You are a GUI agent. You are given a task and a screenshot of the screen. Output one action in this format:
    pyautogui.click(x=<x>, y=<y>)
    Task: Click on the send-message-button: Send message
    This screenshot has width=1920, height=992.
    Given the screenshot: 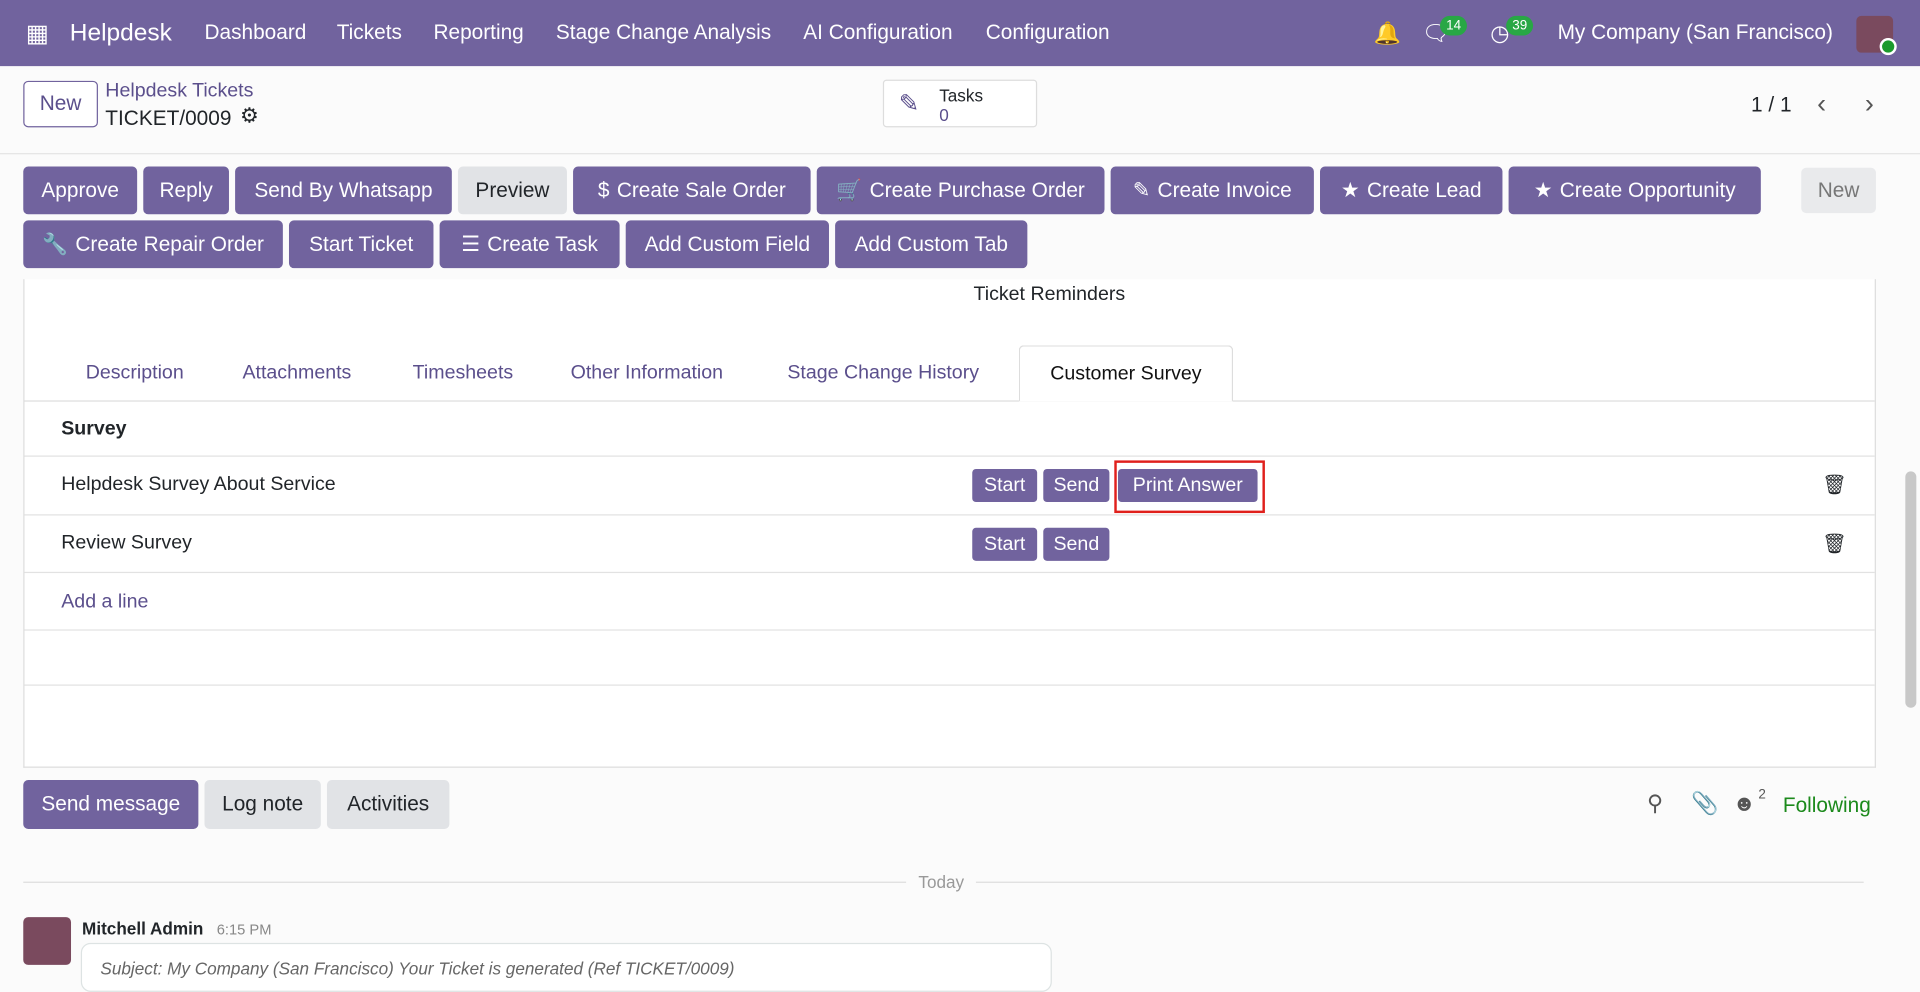 What is the action you would take?
    pyautogui.click(x=111, y=804)
    